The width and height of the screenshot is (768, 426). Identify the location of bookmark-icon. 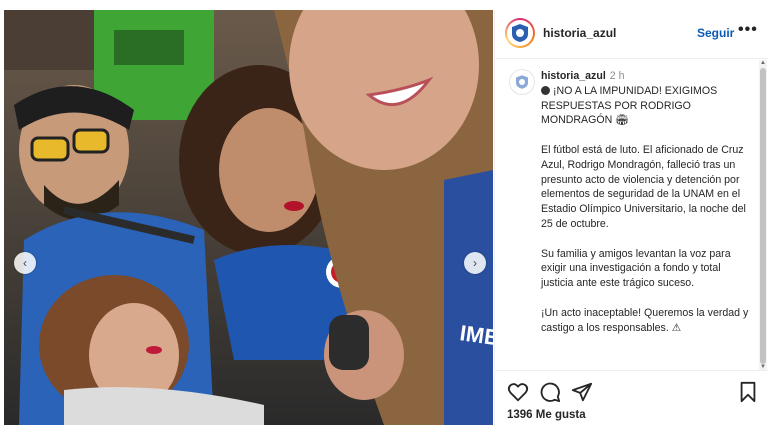
(748, 392).